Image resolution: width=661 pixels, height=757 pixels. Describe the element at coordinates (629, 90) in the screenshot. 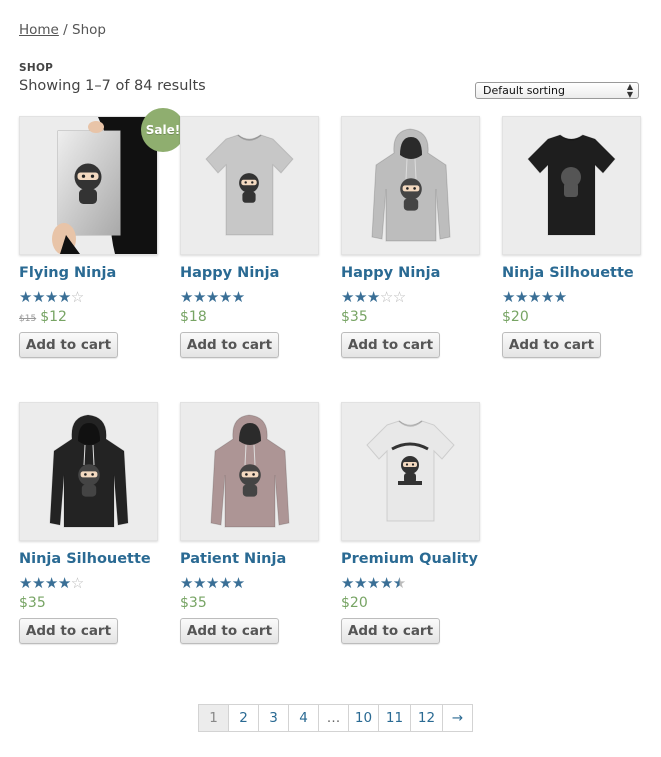

I see `select-arrows-icon: ▲ ▼` at that location.